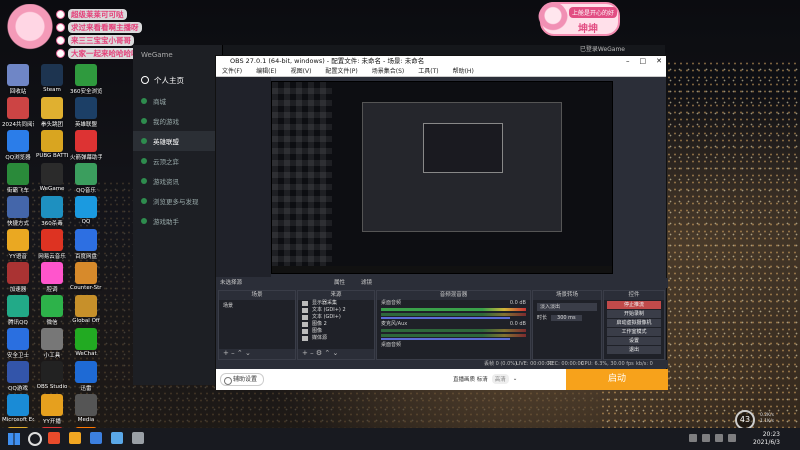  What do you see at coordinates (567, 307) in the screenshot?
I see `transition-select: 淡入淡出` at bounding box center [567, 307].